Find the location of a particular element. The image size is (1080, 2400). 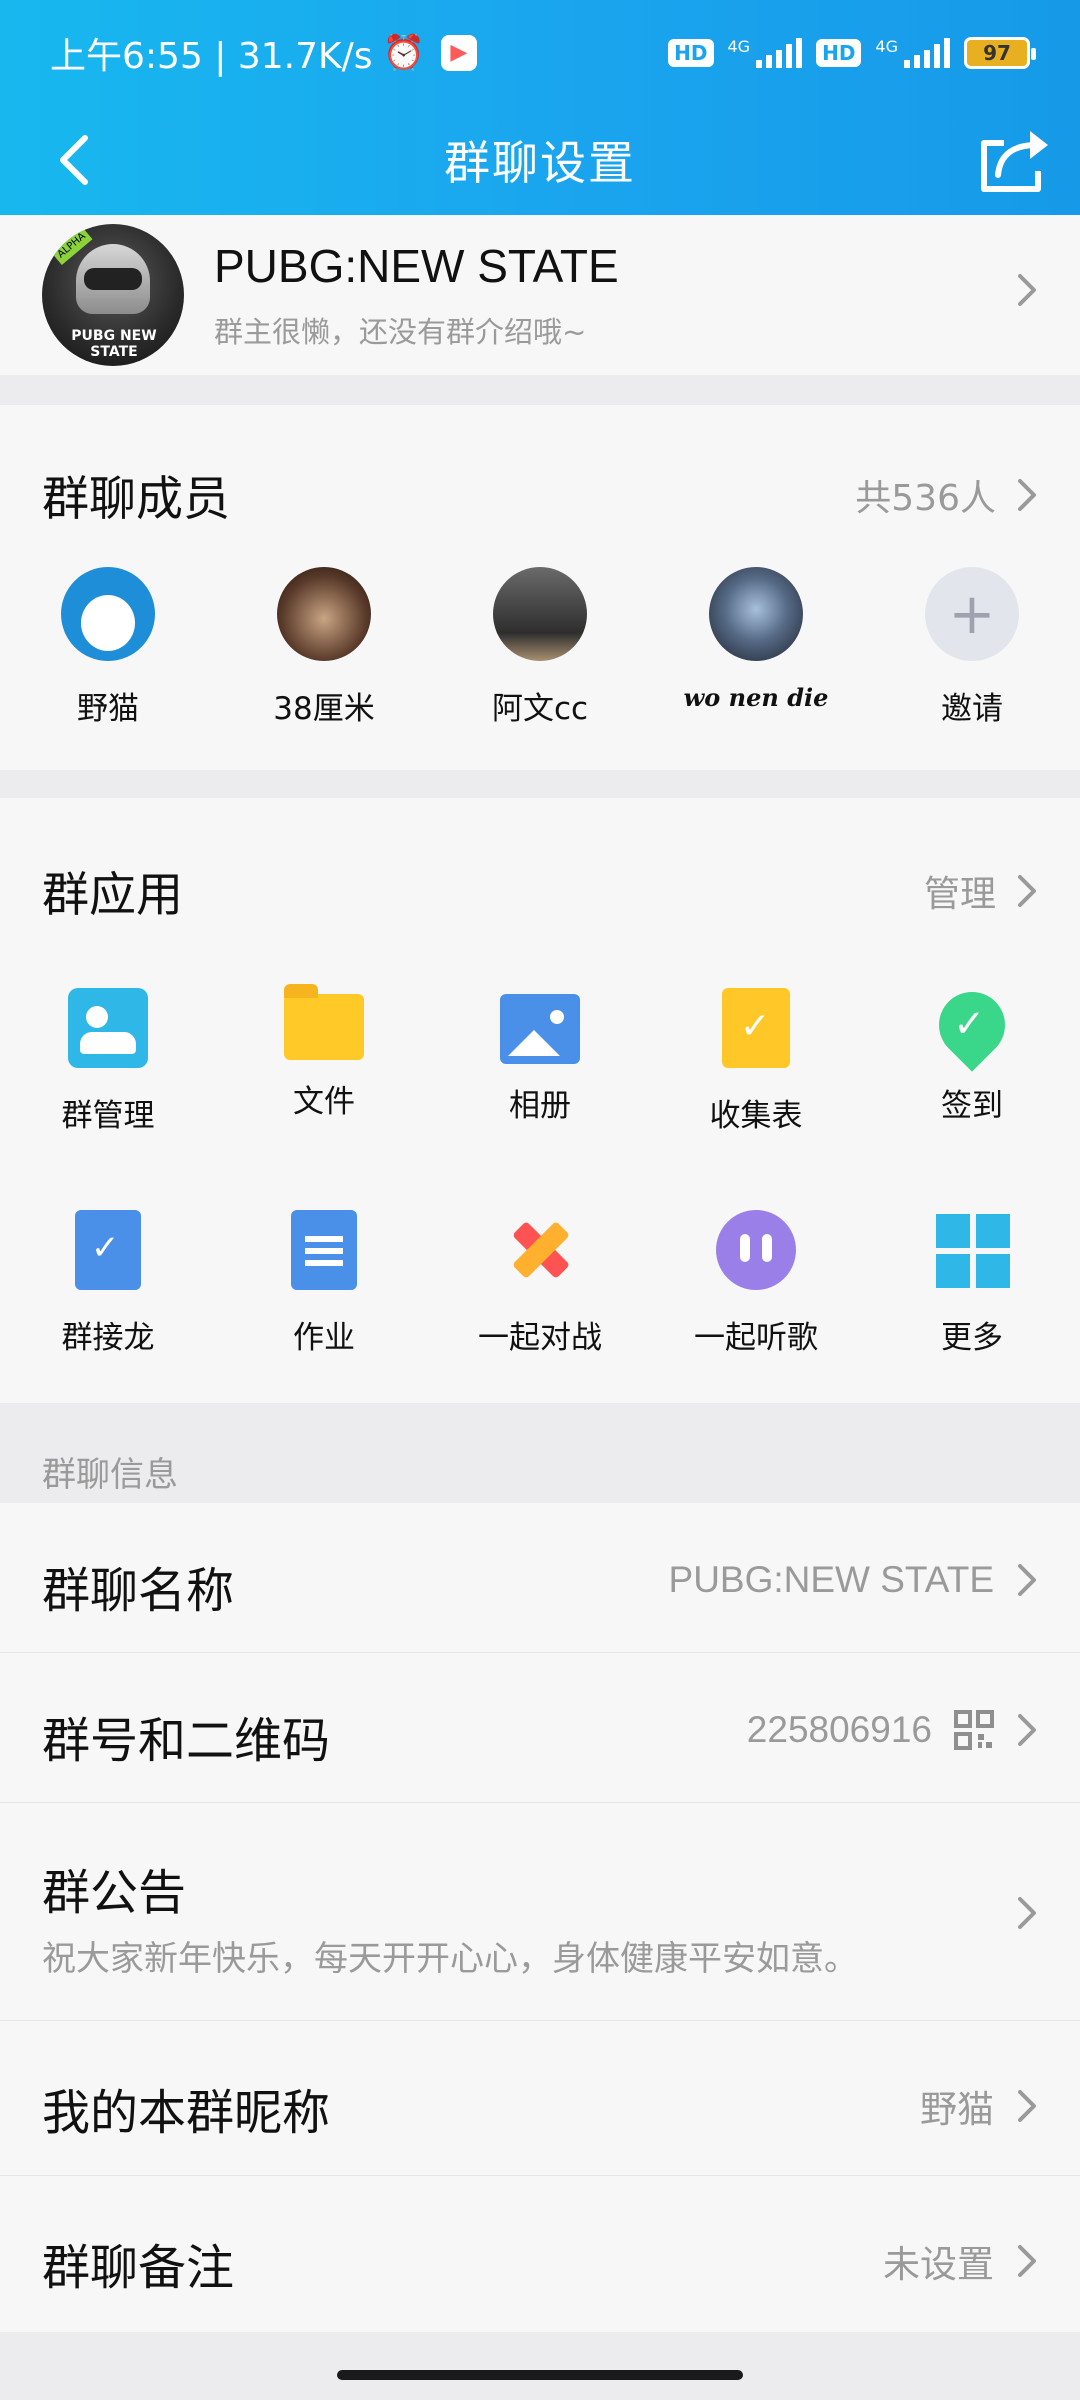

member-name: wo nen die is located at coordinates (756, 697).